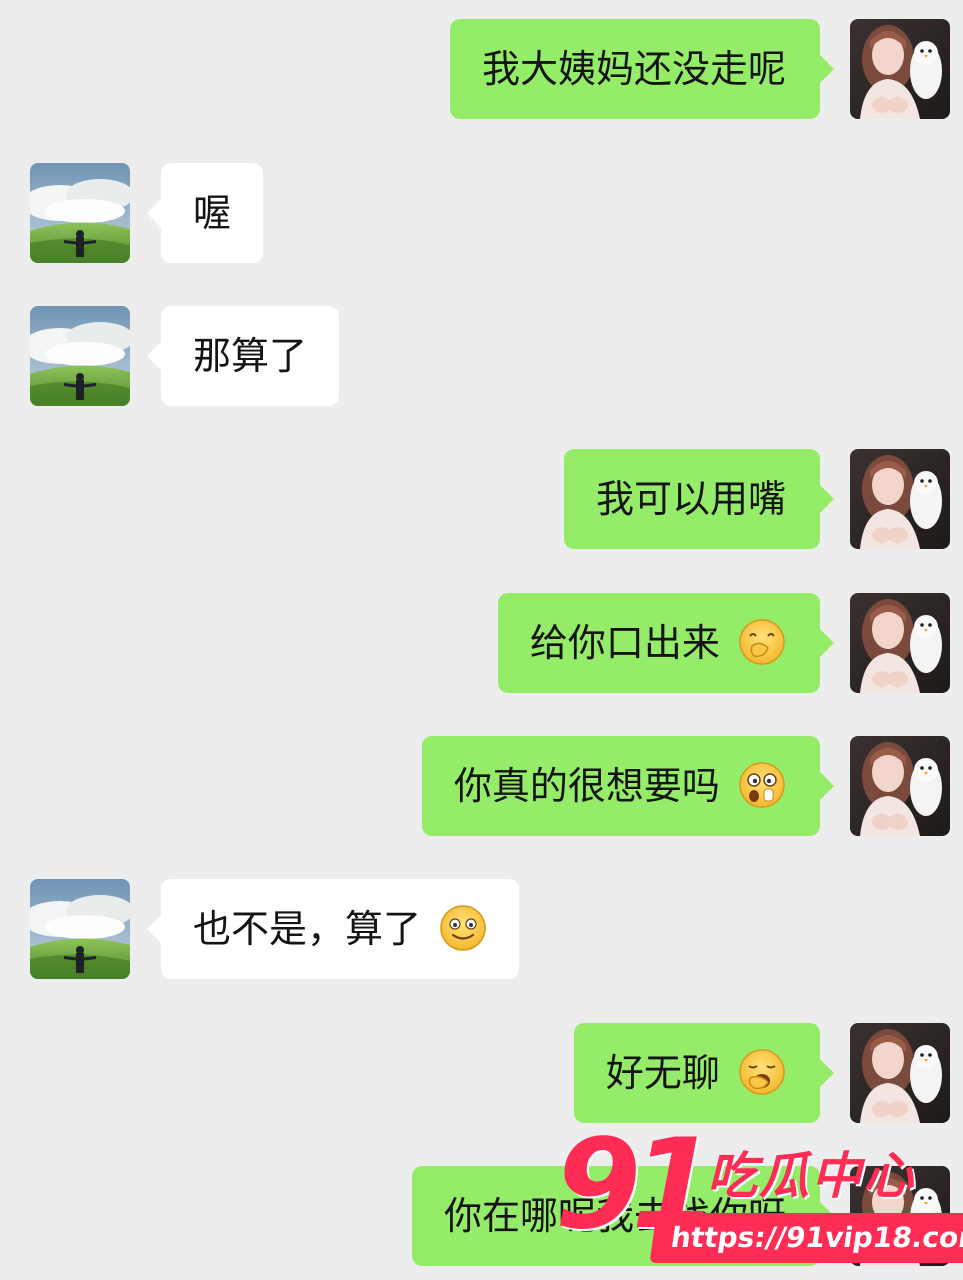 The height and width of the screenshot is (1280, 963). I want to click on message-bubble-received: 也不是，算了, so click(333, 929).